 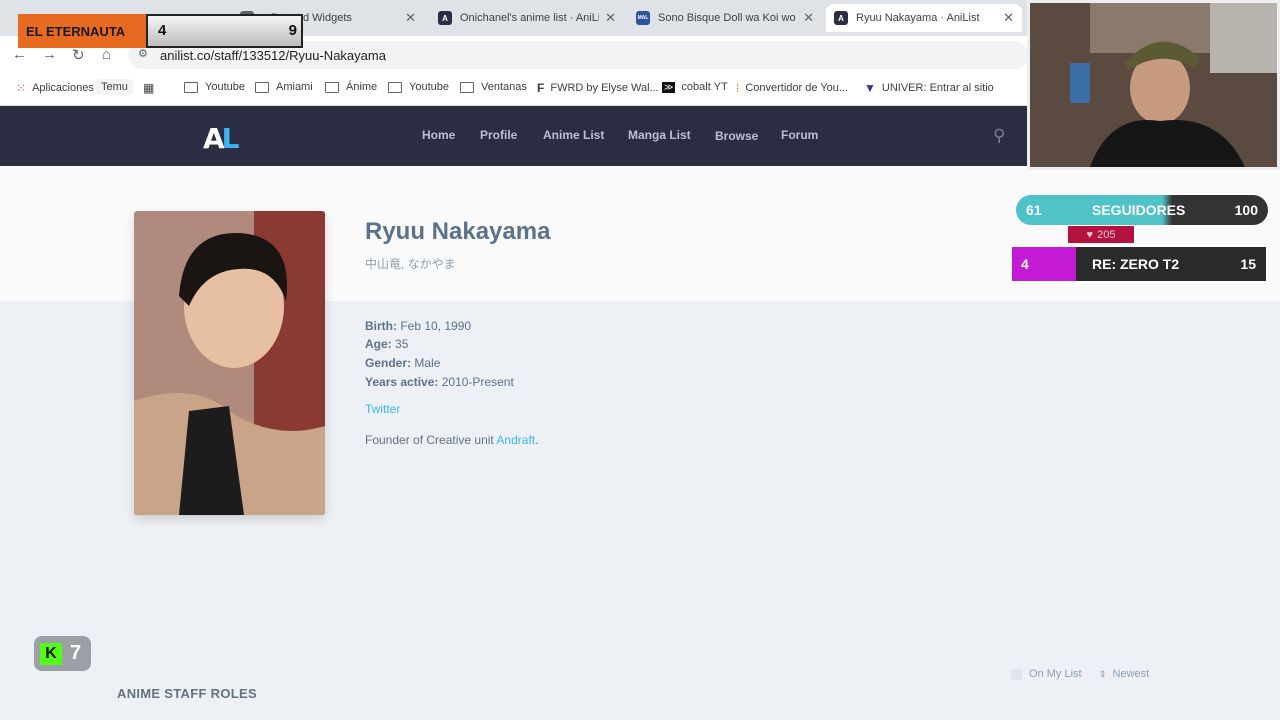 I want to click on followers-label: SEGUIDORES, so click(x=1139, y=210).